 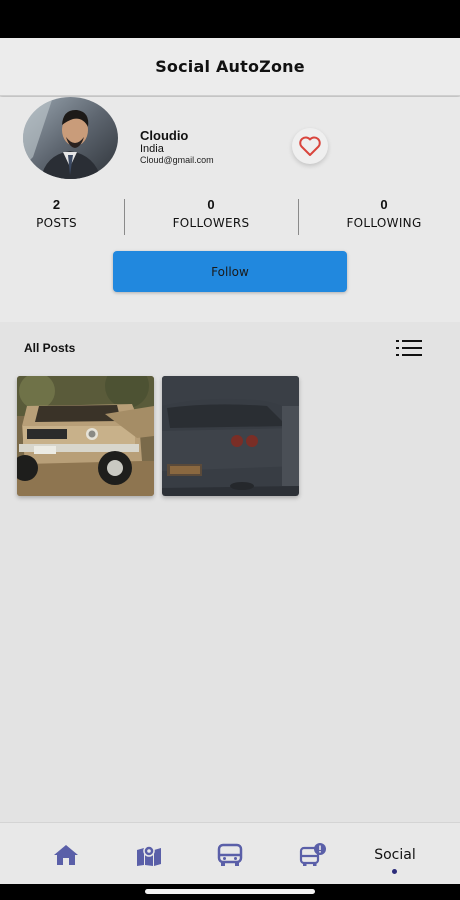 I want to click on profile-photo, so click(x=70, y=138).